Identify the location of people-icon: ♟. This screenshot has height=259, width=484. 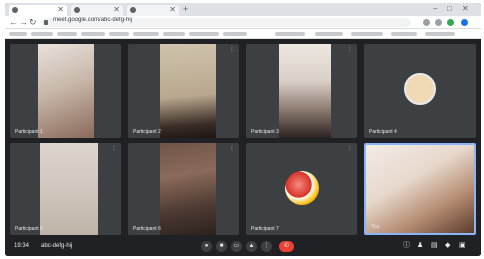
(420, 246).